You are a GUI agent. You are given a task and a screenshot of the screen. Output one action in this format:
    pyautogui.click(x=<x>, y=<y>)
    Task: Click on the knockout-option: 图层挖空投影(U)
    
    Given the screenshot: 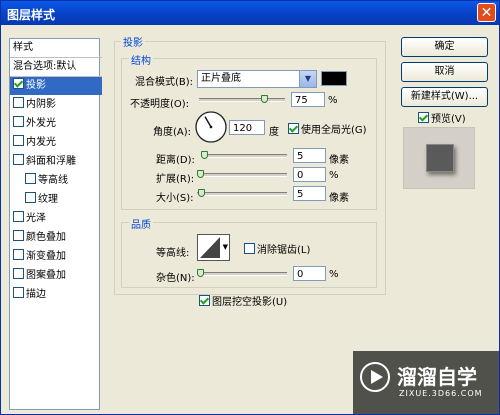 What is the action you would take?
    pyautogui.click(x=243, y=300)
    